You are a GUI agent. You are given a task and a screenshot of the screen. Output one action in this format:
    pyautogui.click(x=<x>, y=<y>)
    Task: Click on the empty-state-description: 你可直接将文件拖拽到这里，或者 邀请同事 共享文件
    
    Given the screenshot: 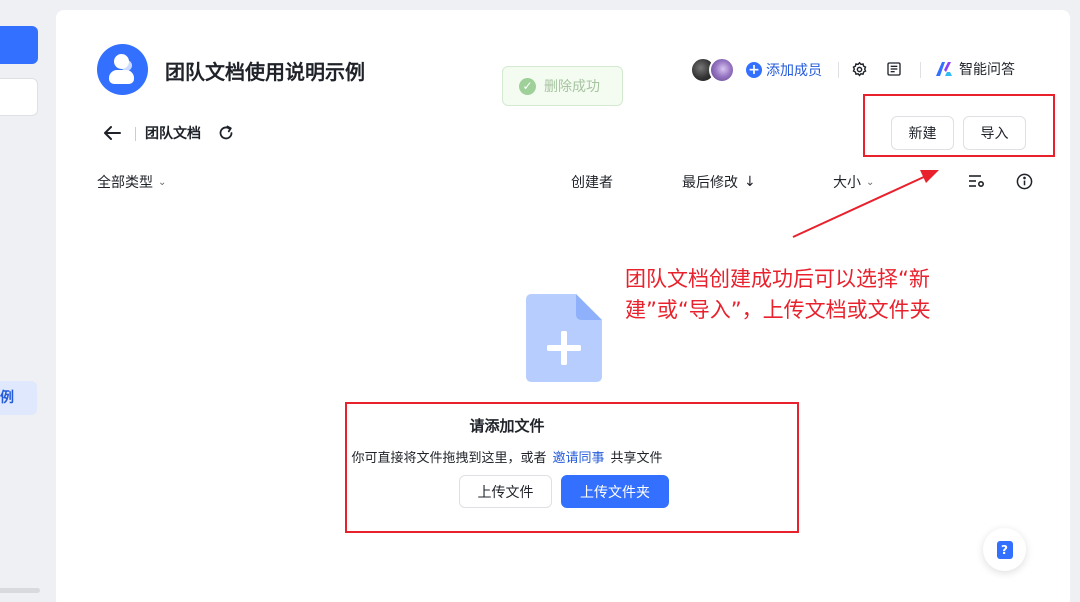 What is the action you would take?
    pyautogui.click(x=507, y=456)
    